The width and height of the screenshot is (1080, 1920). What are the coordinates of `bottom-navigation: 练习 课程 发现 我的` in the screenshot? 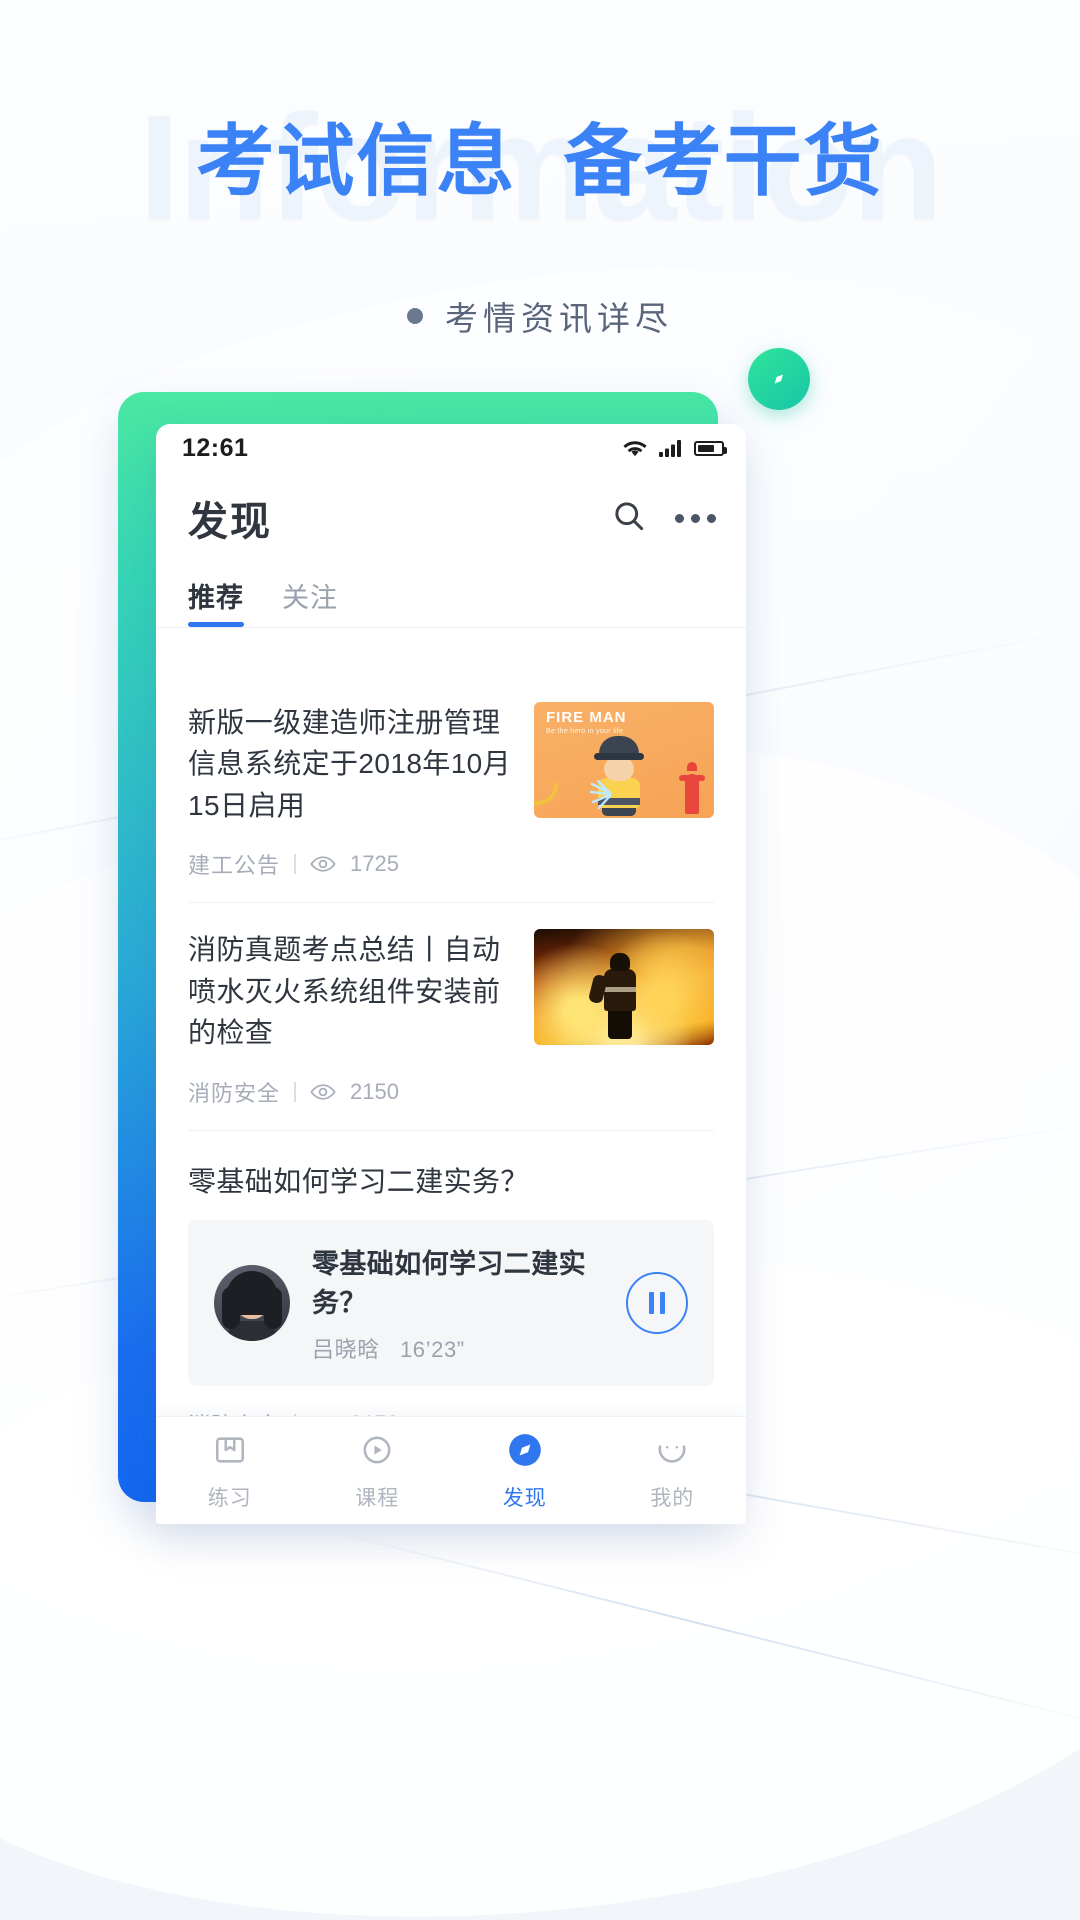 It's located at (451, 1470).